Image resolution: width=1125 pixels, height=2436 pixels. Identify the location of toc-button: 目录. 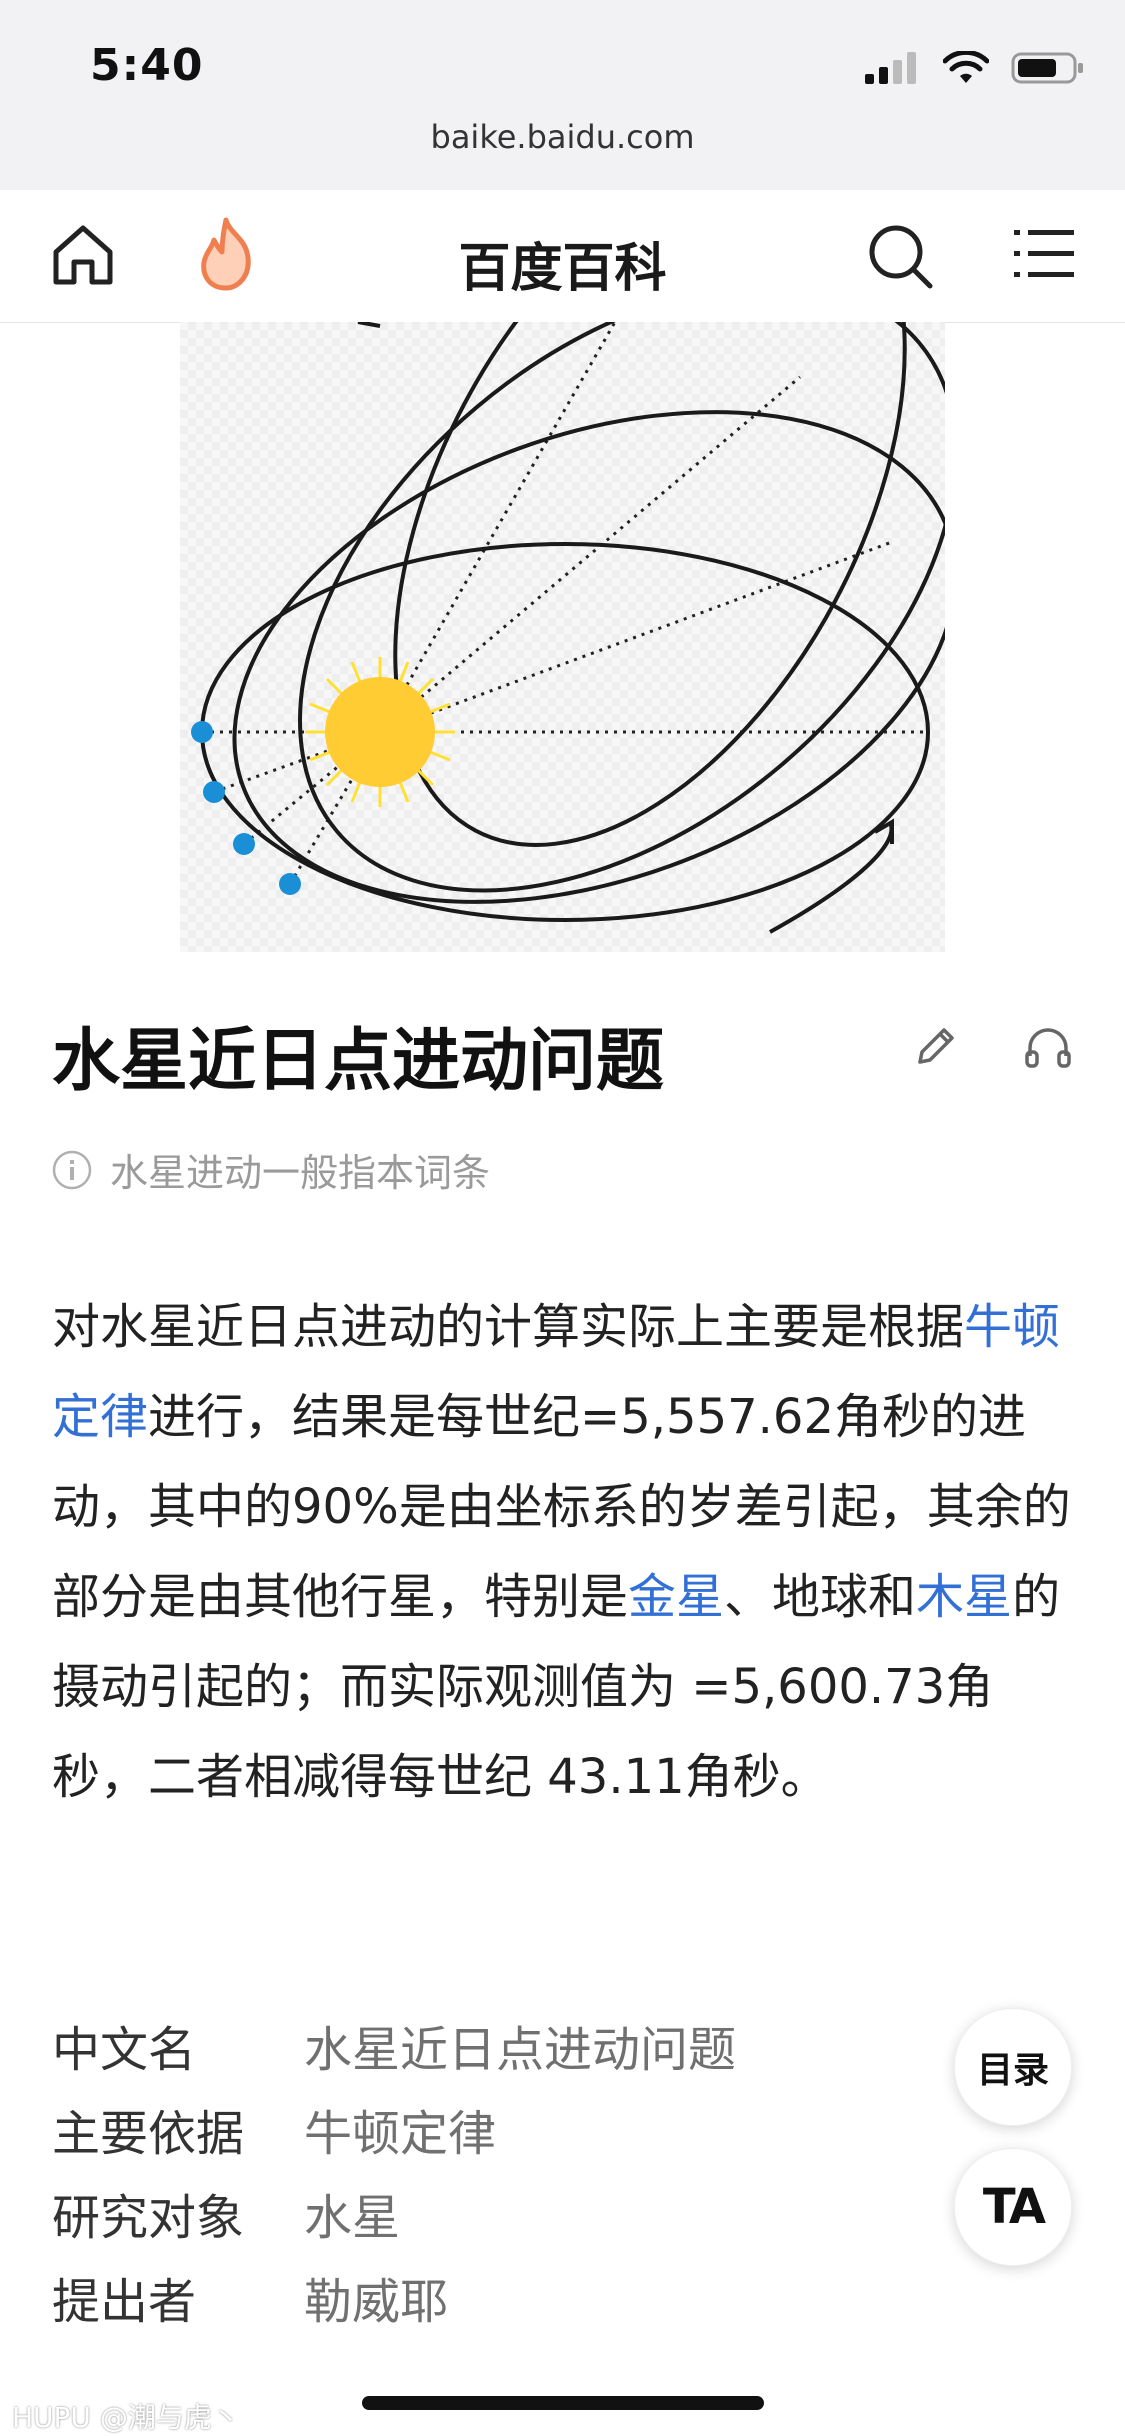
(1013, 2067).